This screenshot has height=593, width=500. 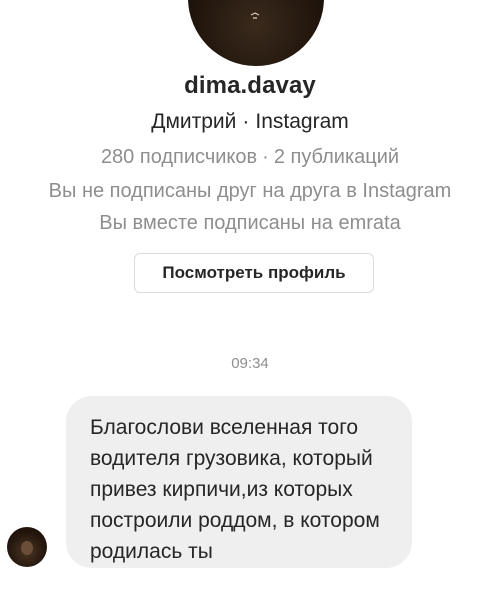 I want to click on view-profile-button: Посмотреть профиль, so click(x=254, y=273).